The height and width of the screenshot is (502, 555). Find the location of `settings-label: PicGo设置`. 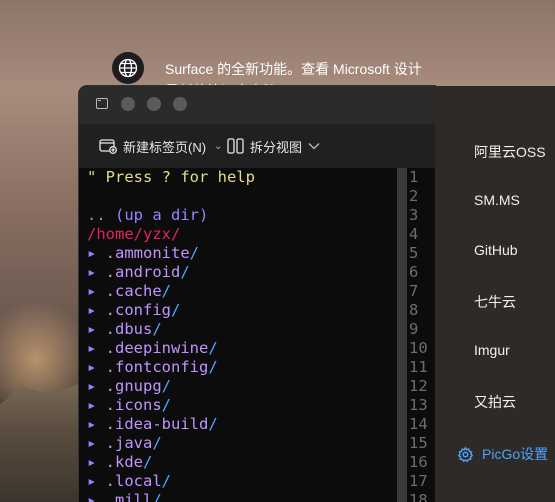

settings-label: PicGo设置 is located at coordinates (515, 454).